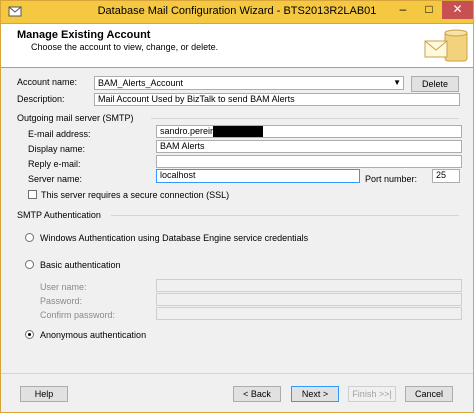  What do you see at coordinates (59, 134) in the screenshot?
I see `email-label: E-mail address:` at bounding box center [59, 134].